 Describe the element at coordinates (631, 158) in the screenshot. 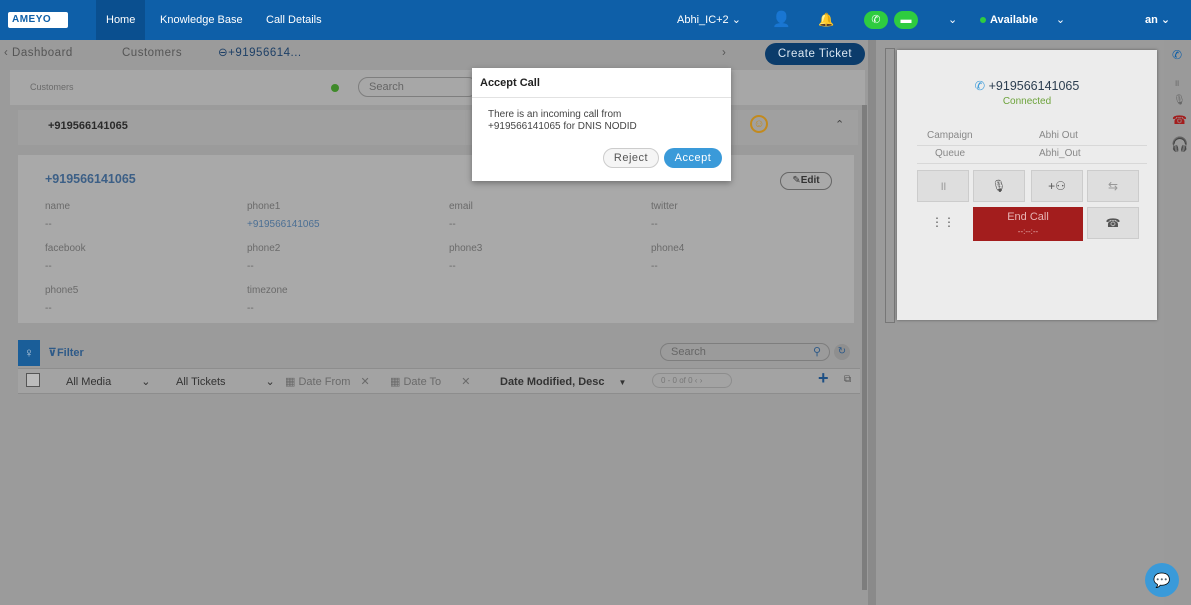

I see `reject-button: Reject` at that location.